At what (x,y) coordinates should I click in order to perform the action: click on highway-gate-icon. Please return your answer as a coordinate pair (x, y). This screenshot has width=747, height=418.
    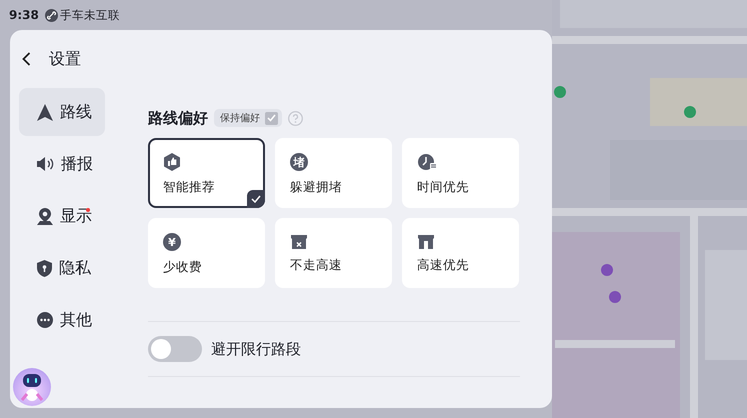
    Looking at the image, I should click on (426, 241).